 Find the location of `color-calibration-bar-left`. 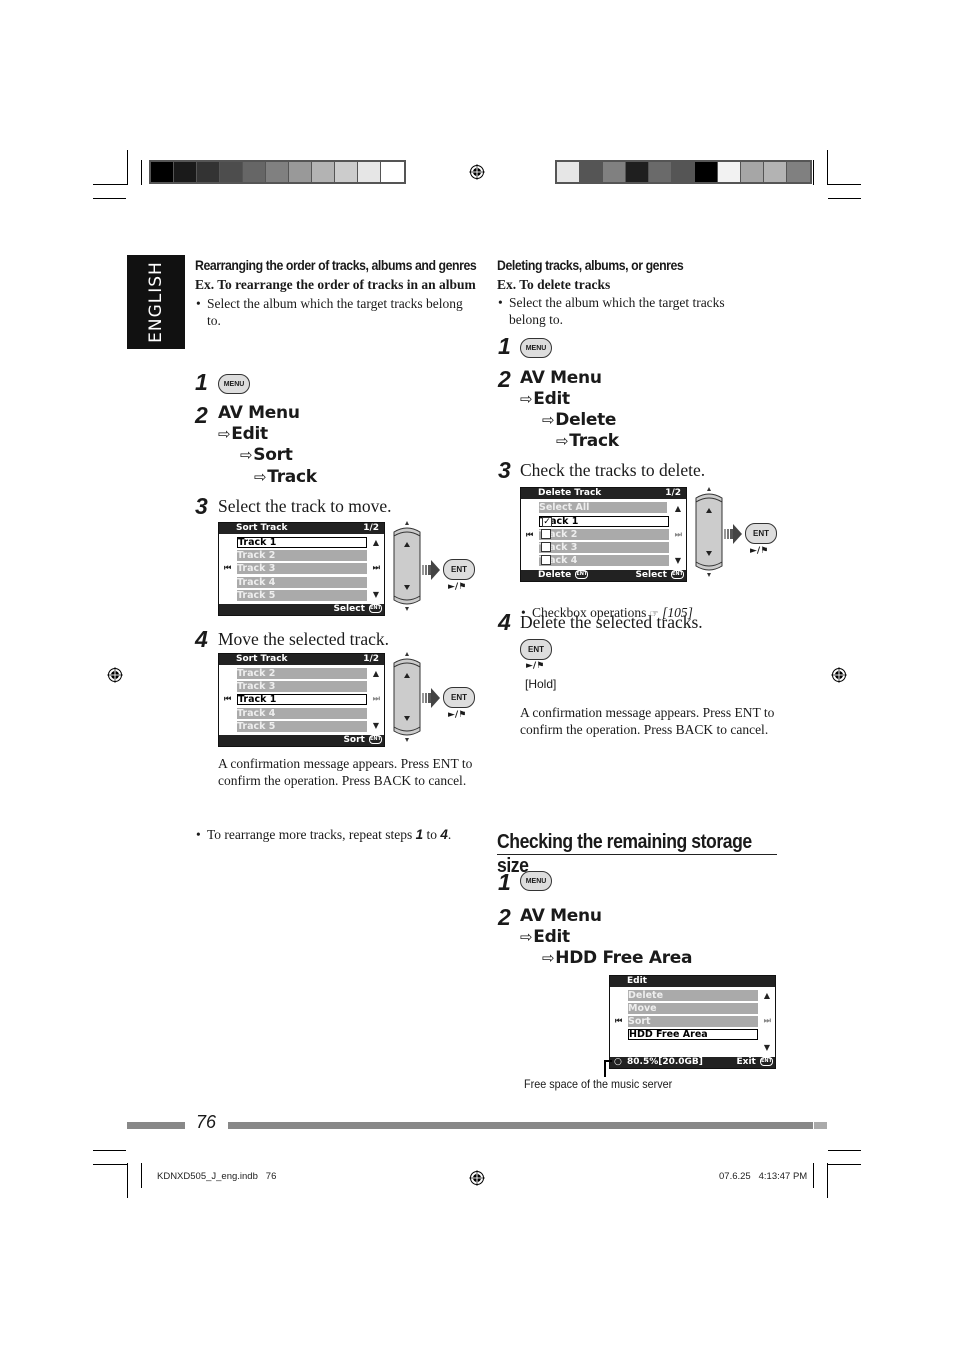

color-calibration-bar-left is located at coordinates (277, 172).